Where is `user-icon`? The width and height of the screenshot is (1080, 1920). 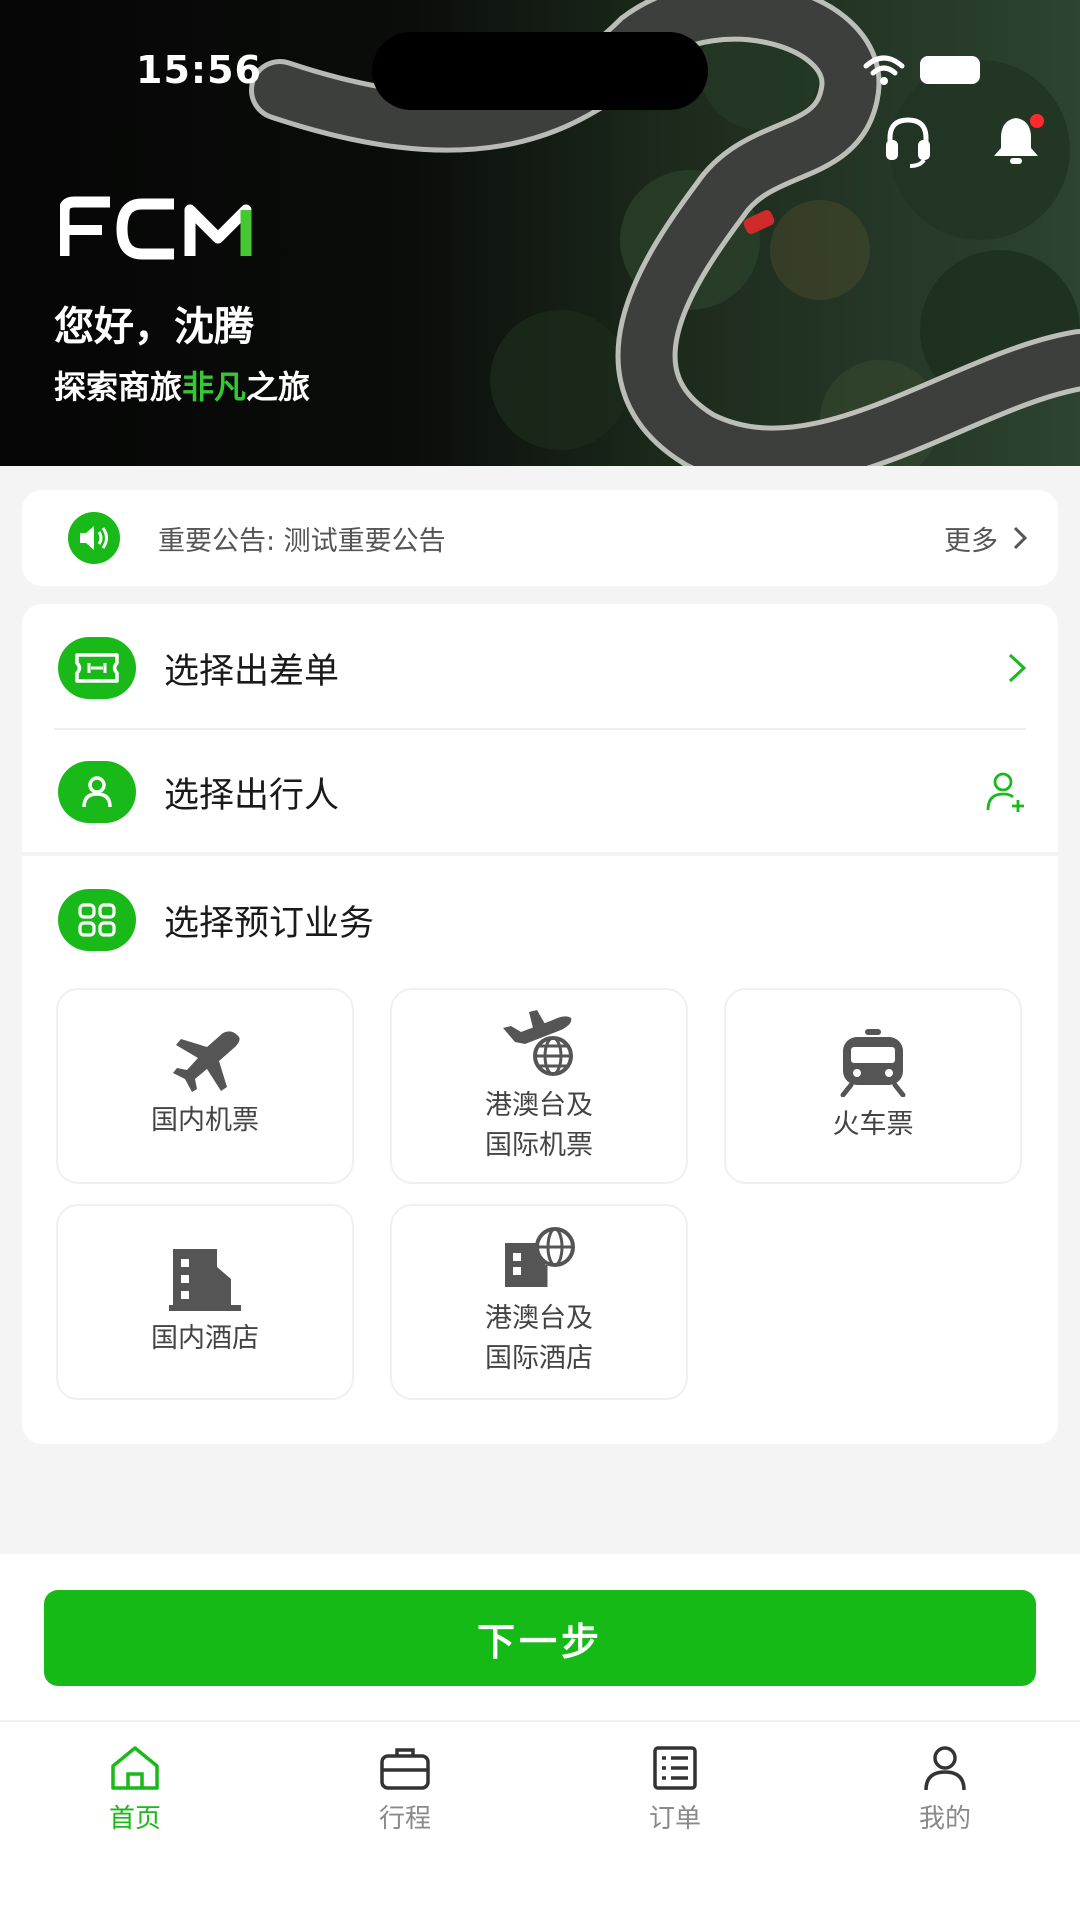 user-icon is located at coordinates (945, 1768).